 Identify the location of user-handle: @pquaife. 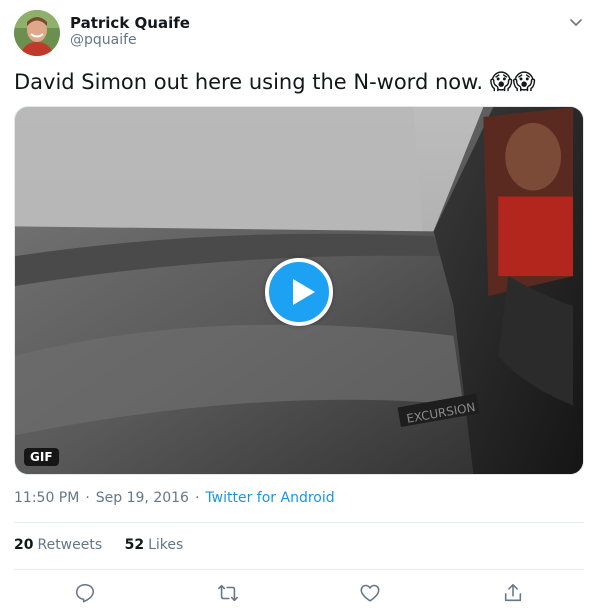
(103, 40).